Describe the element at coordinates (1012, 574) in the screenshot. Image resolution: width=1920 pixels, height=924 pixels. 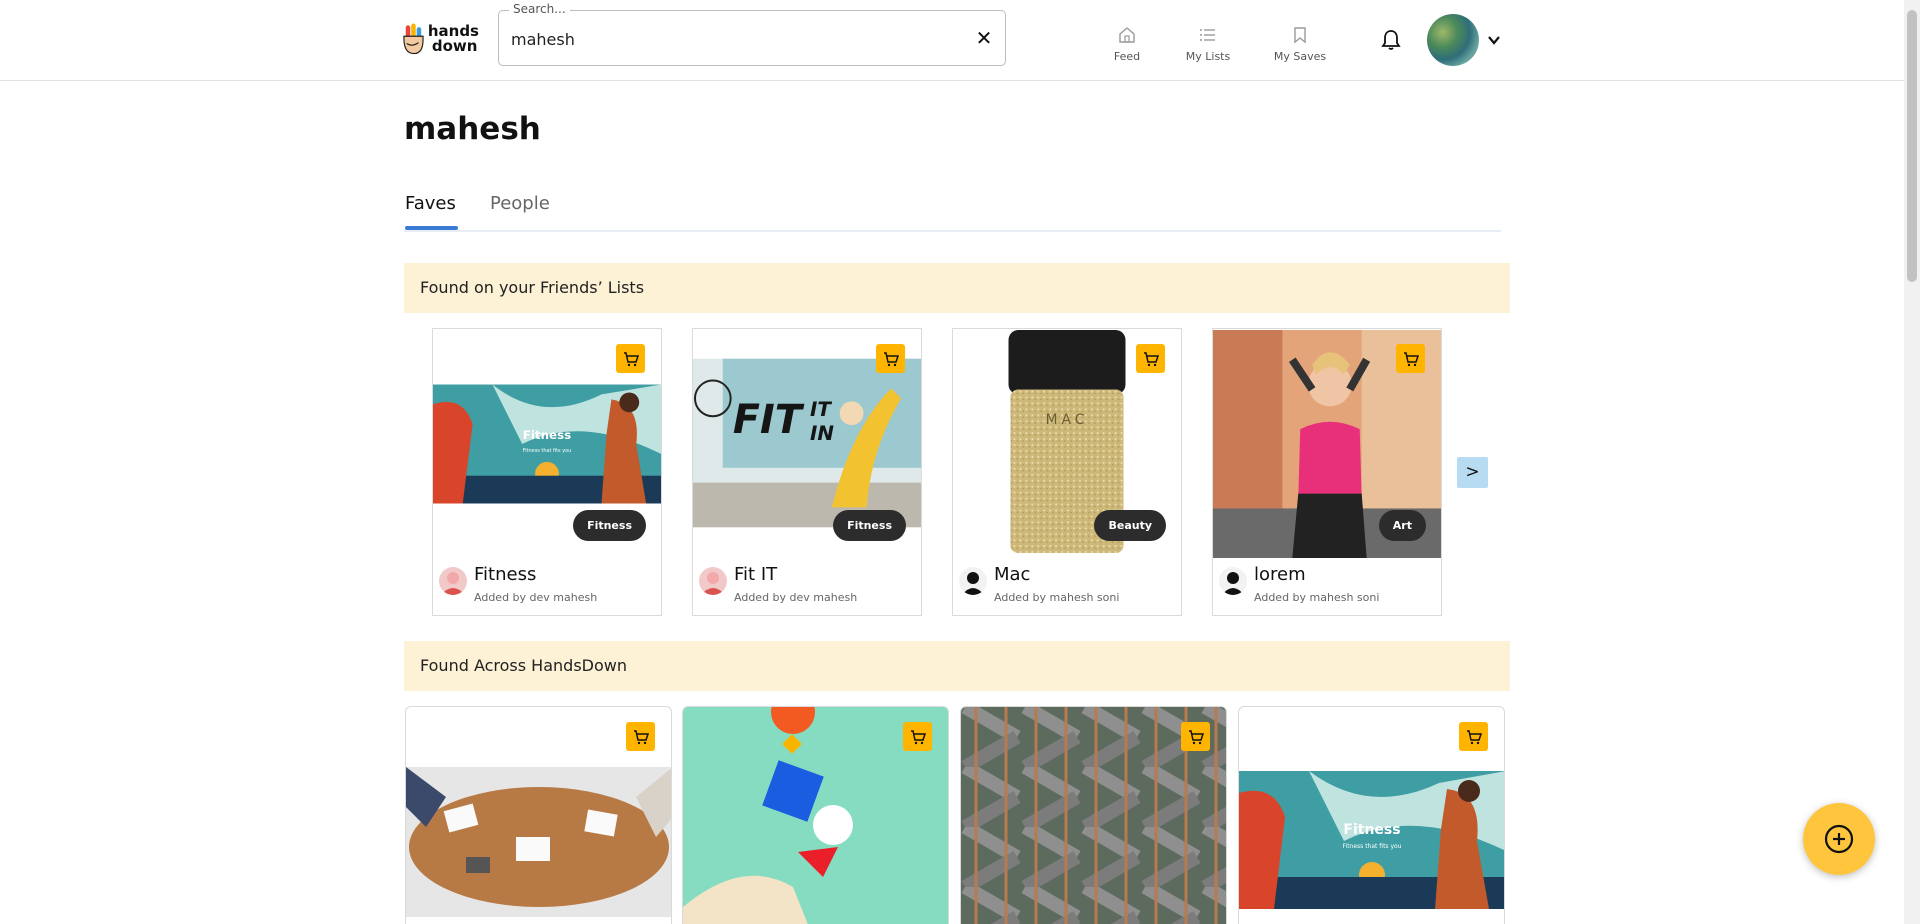
I see `card-title: Mac` at that location.